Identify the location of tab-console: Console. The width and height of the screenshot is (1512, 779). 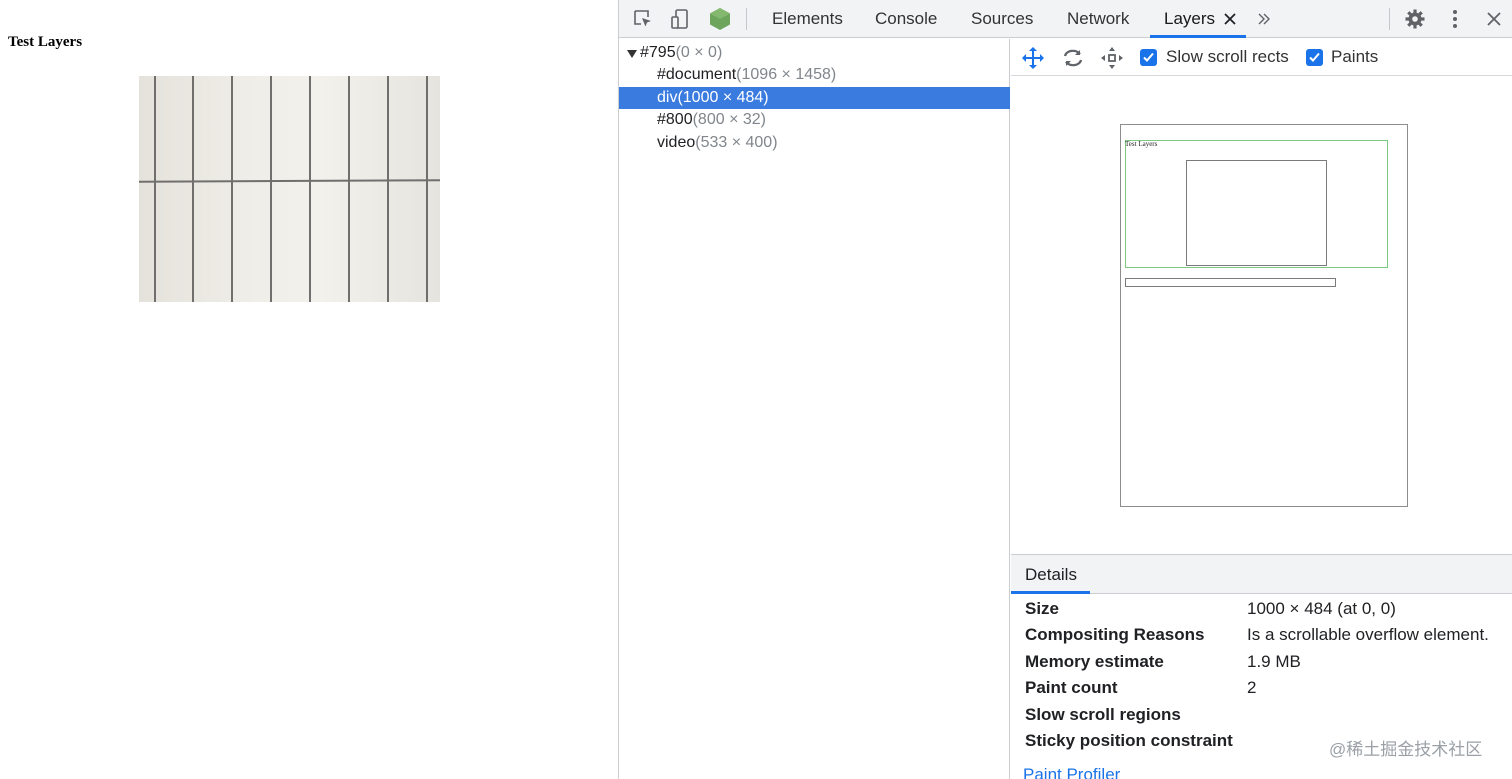
(906, 19).